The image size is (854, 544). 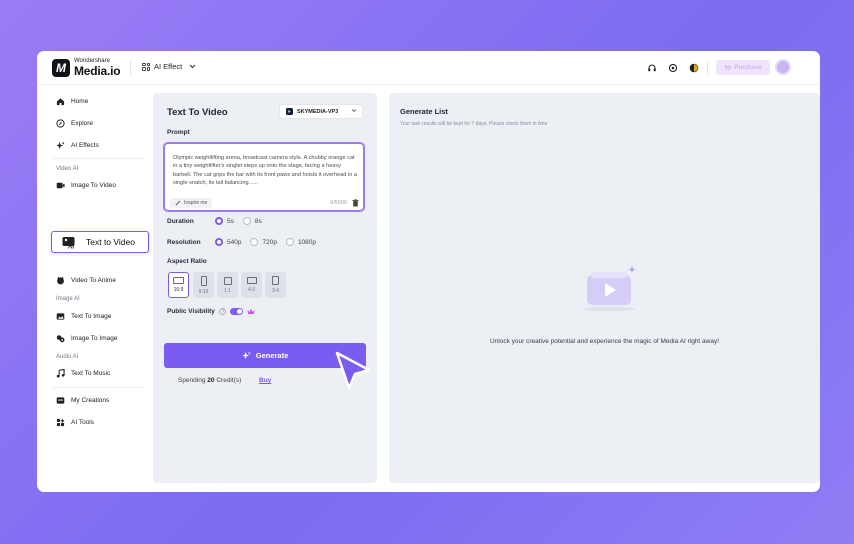 What do you see at coordinates (97, 71) in the screenshot?
I see `logo-name: Media.io` at bounding box center [97, 71].